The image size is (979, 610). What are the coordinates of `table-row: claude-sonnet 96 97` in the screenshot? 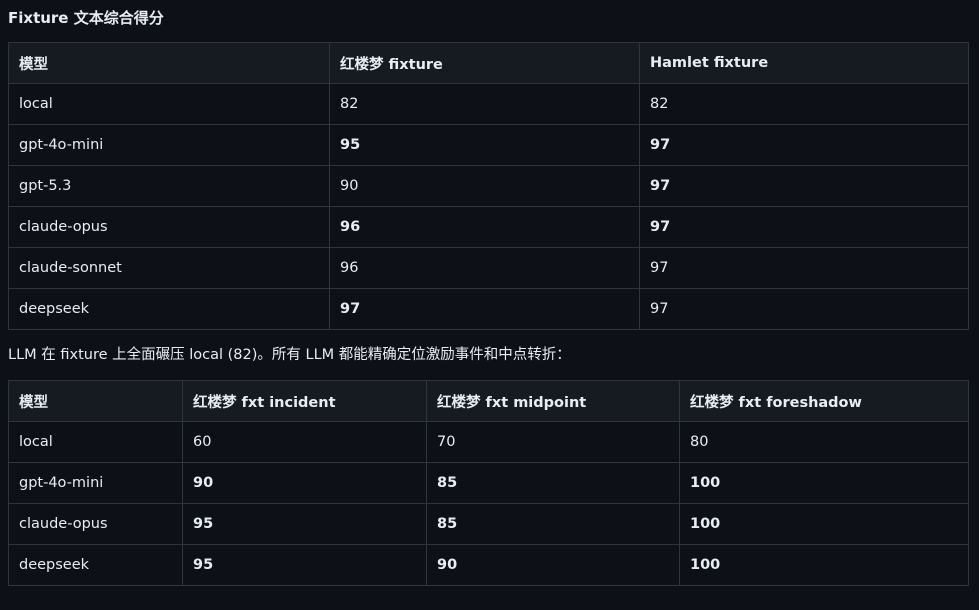 It's located at (488, 268).